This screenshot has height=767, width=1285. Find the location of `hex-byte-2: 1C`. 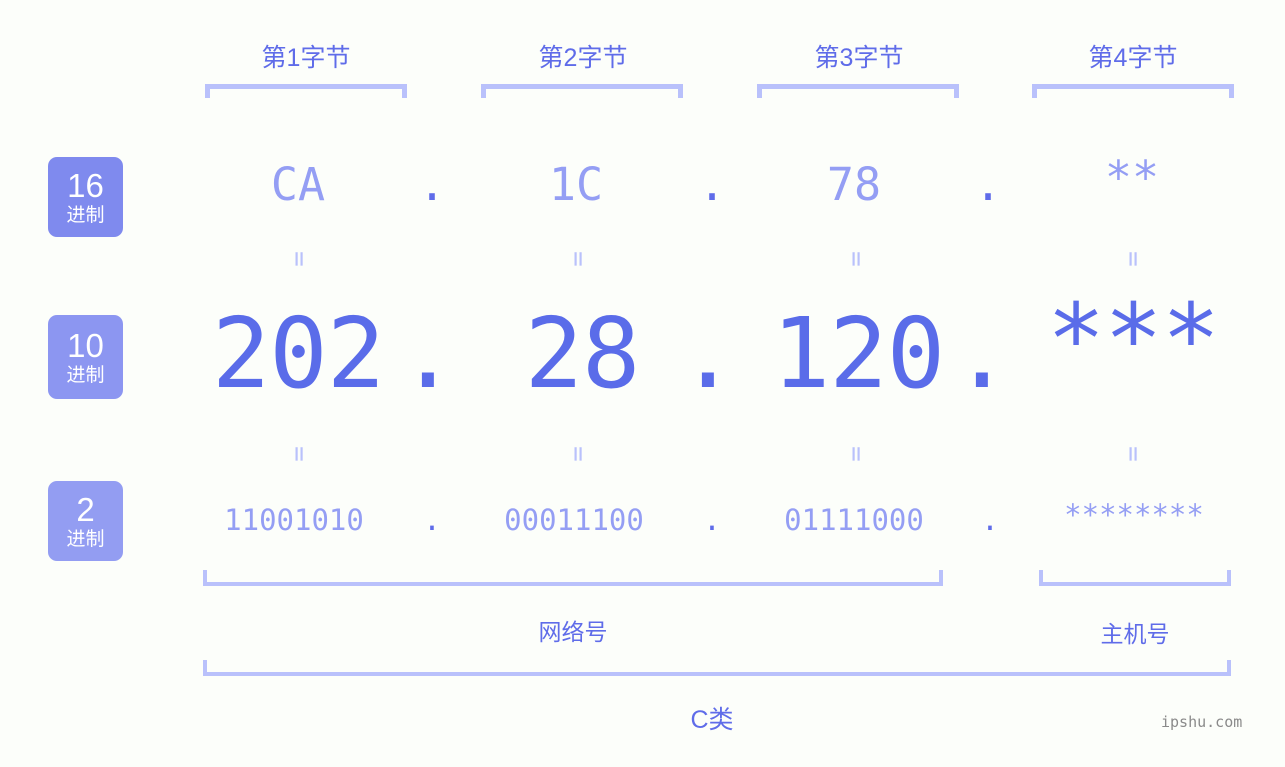

hex-byte-2: 1C is located at coordinates (576, 184).